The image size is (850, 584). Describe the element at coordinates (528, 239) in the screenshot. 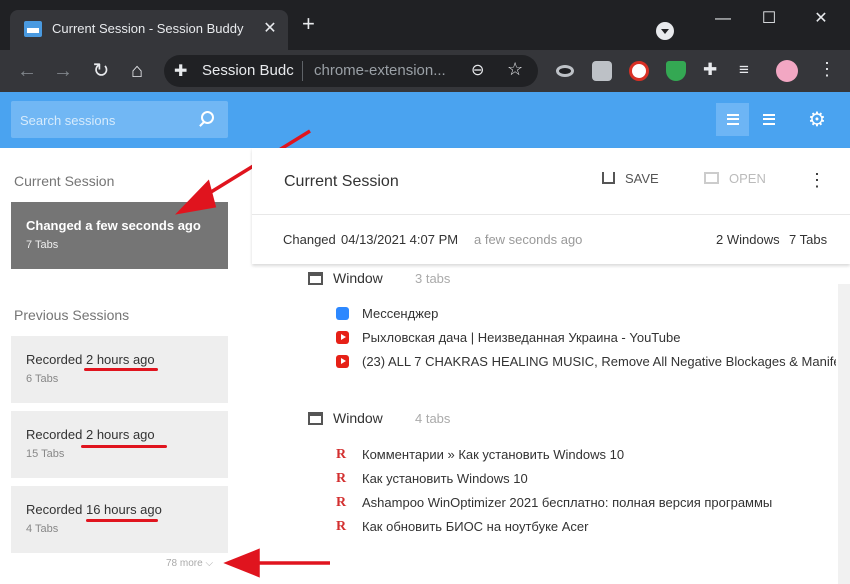

I see `changed-relative-time: a few seconds ago` at that location.